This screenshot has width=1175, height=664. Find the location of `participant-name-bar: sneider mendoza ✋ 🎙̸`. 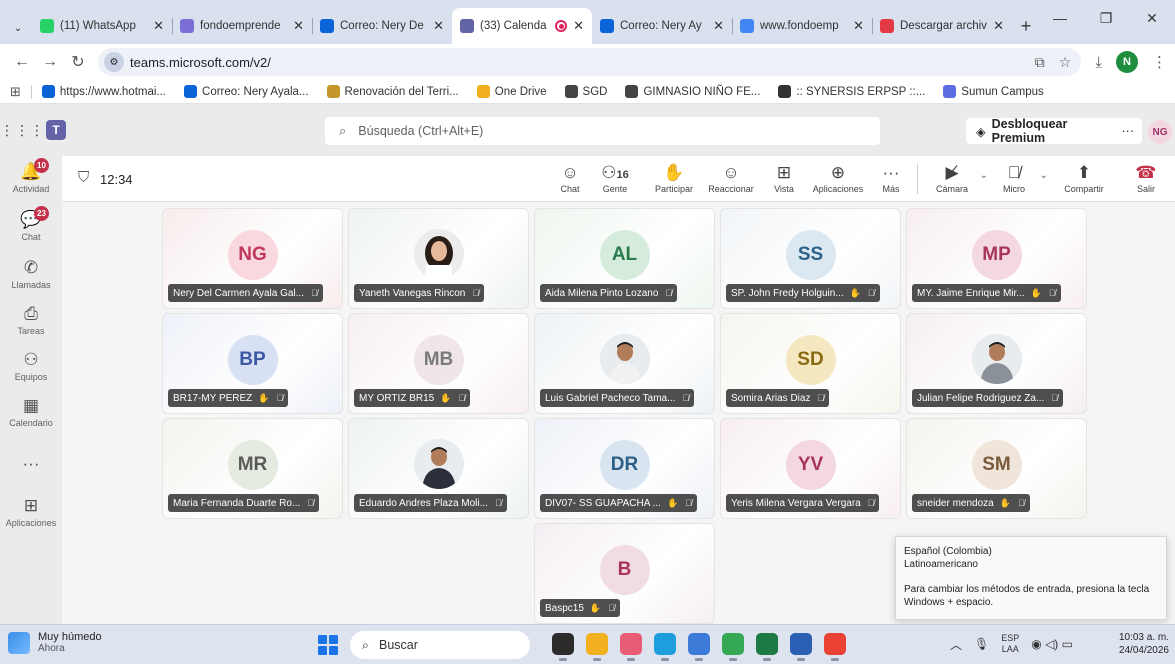

participant-name-bar: sneider mendoza ✋ 🎙̸ is located at coordinates (971, 503).